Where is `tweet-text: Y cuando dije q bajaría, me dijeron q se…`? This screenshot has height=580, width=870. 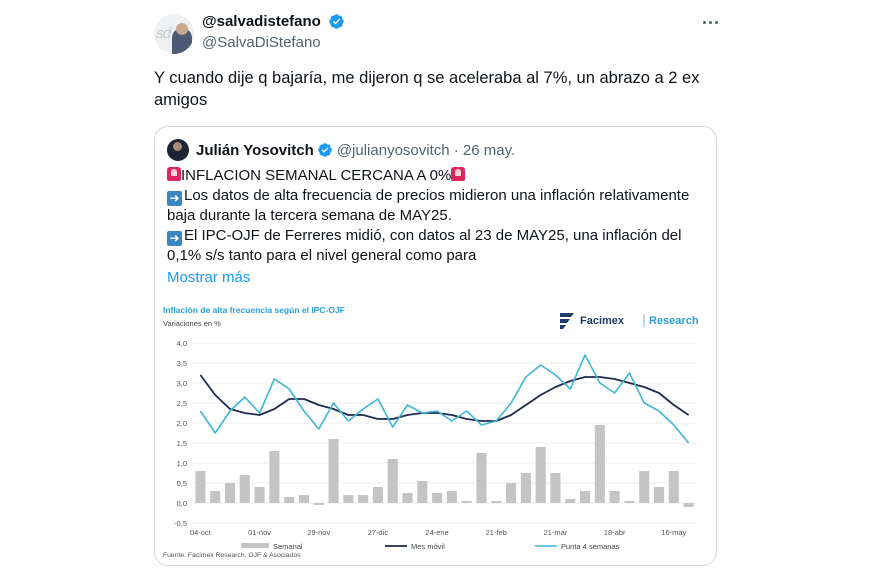 tweet-text: Y cuando dije q bajaría, me dijeron q se… is located at coordinates (427, 89).